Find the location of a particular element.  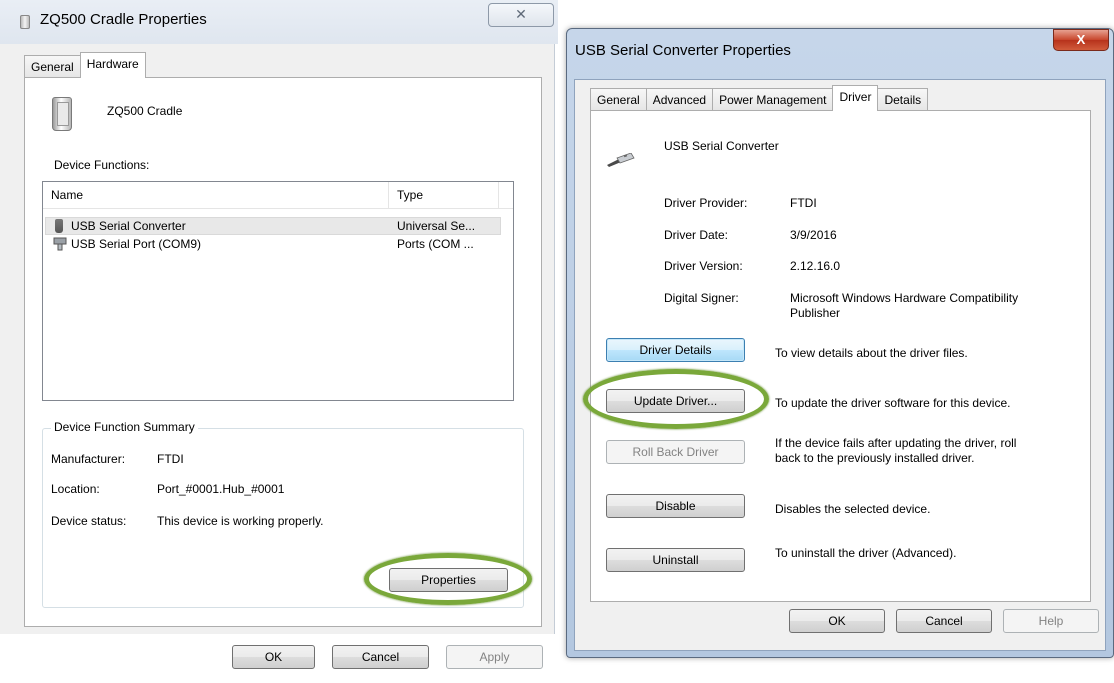

disable-button: Disable is located at coordinates (675, 506).